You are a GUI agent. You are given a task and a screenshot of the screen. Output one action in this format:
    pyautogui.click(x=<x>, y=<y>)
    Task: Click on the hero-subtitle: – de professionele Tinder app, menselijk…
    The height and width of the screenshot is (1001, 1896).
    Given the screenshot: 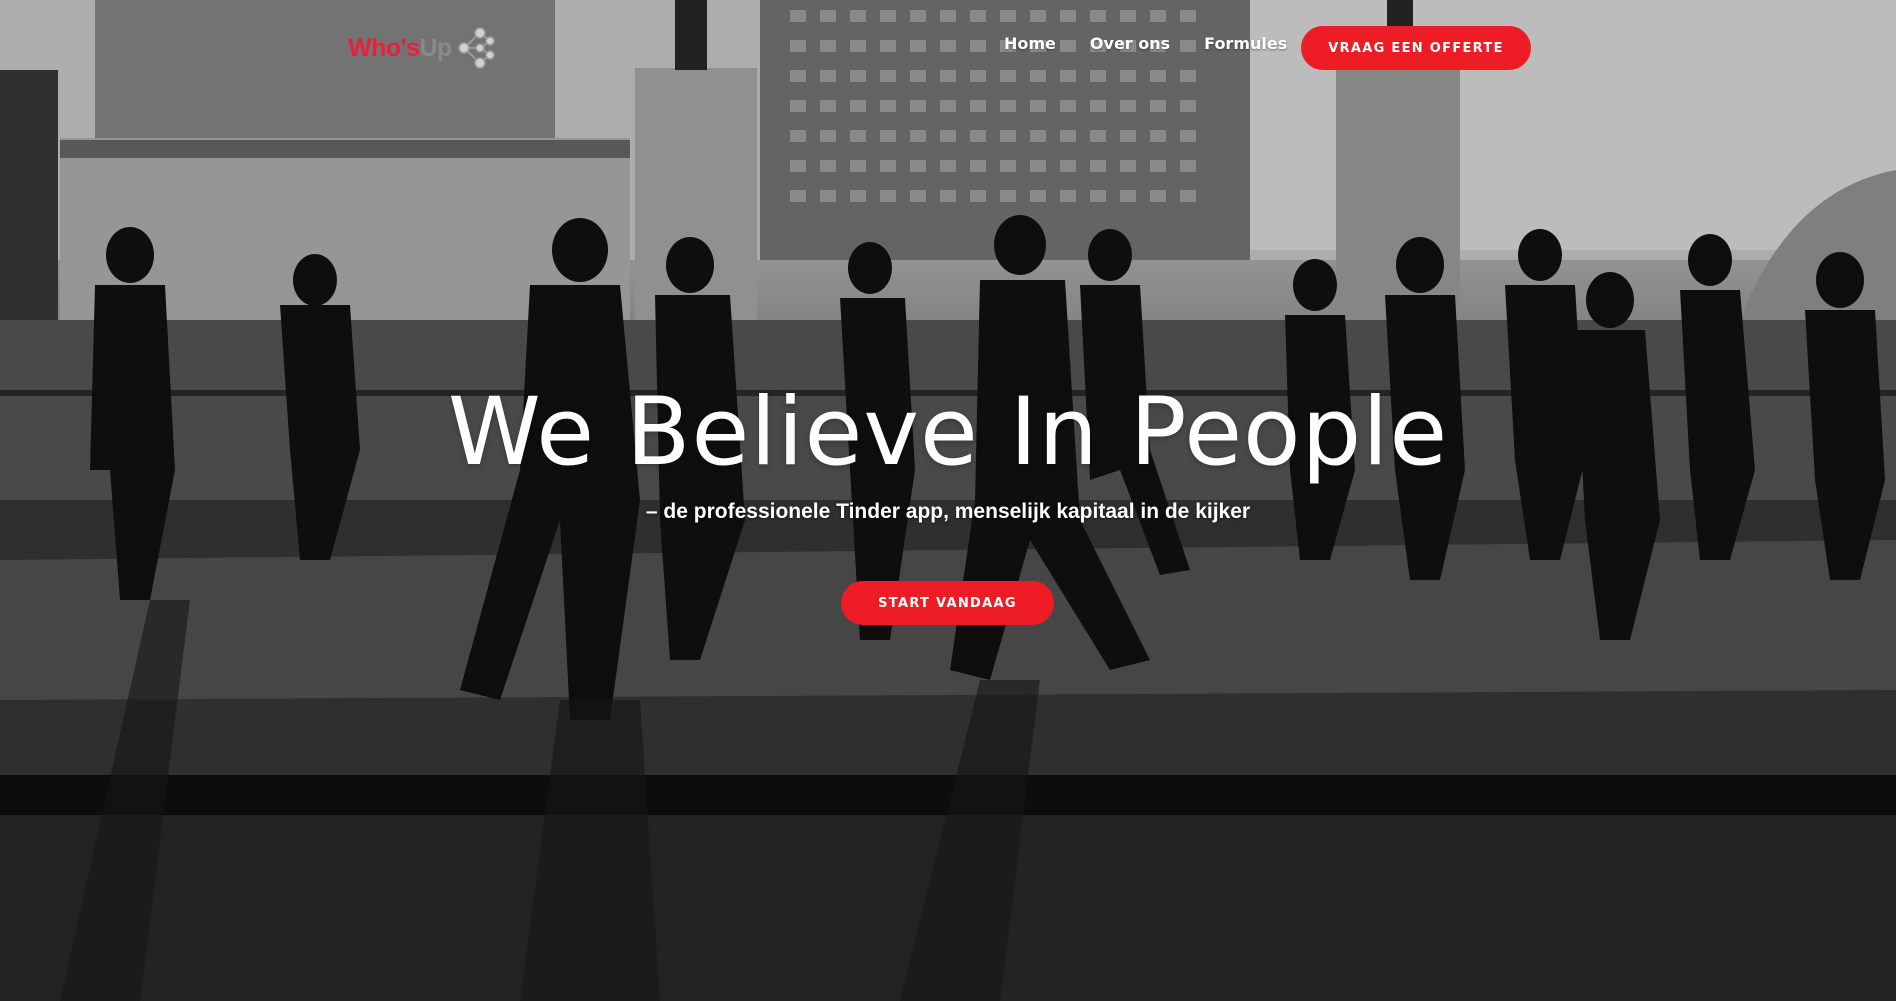 What is the action you would take?
    pyautogui.click(x=948, y=511)
    